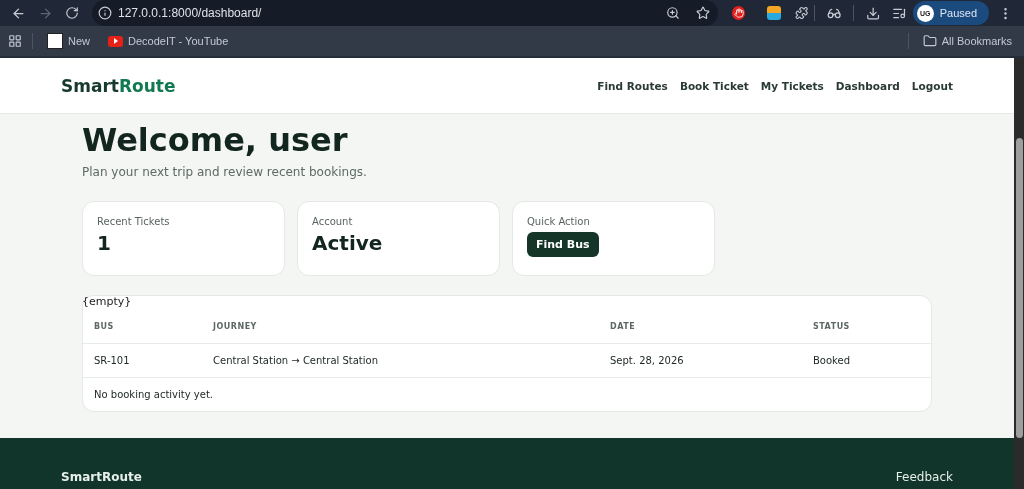  Describe the element at coordinates (558, 221) in the screenshot. I see `card-label: Quick Action` at that location.